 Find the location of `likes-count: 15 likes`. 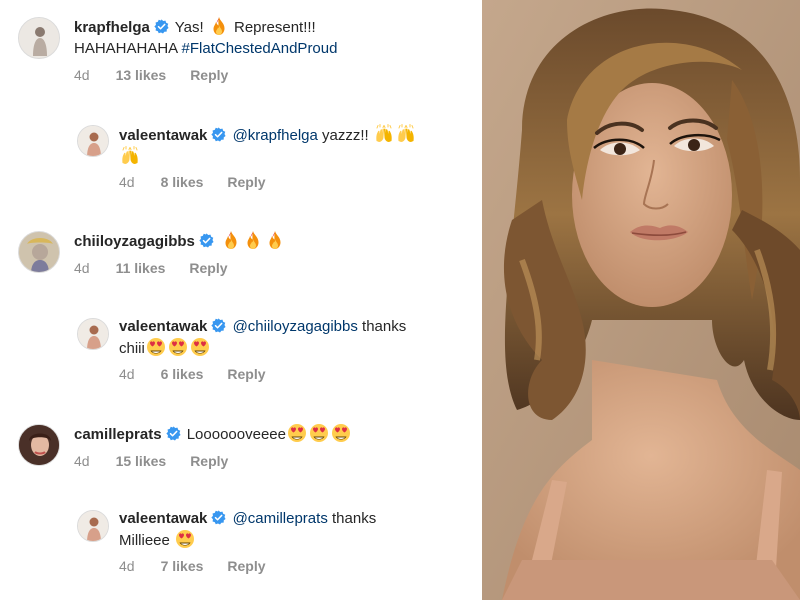

likes-count: 15 likes is located at coordinates (141, 461).